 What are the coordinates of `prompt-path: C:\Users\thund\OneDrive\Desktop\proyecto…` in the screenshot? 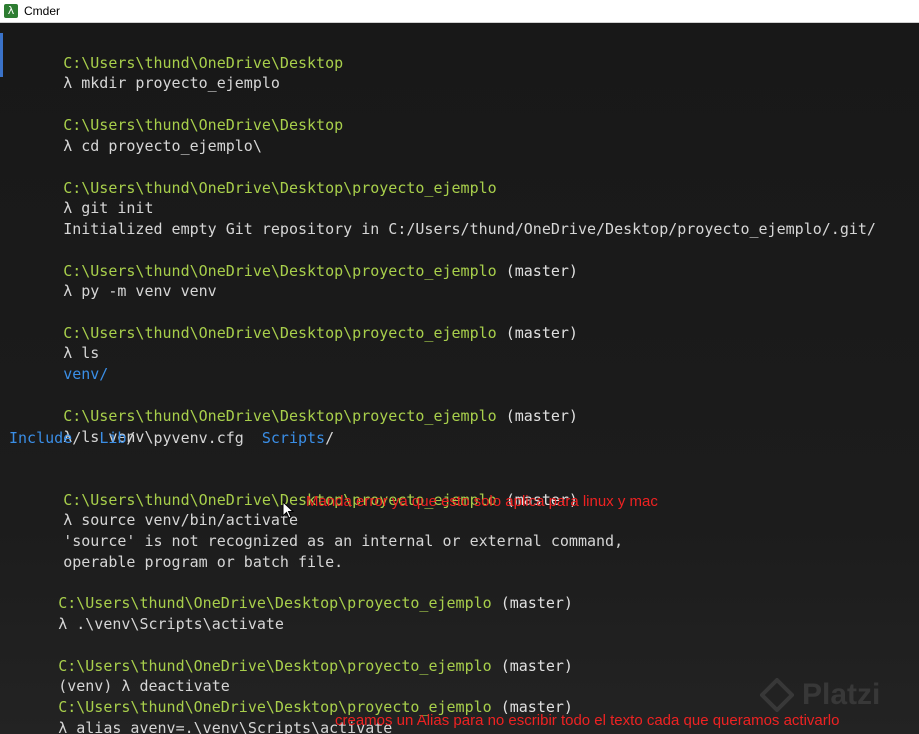 It's located at (280, 333).